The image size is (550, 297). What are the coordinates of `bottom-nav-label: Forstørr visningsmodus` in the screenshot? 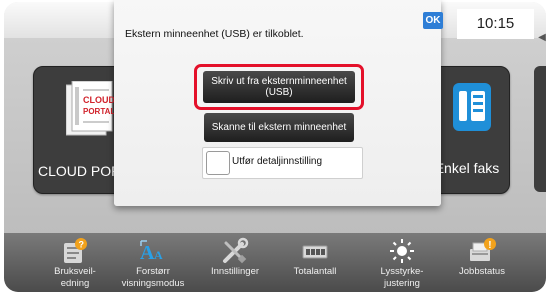 It's located at (153, 277).